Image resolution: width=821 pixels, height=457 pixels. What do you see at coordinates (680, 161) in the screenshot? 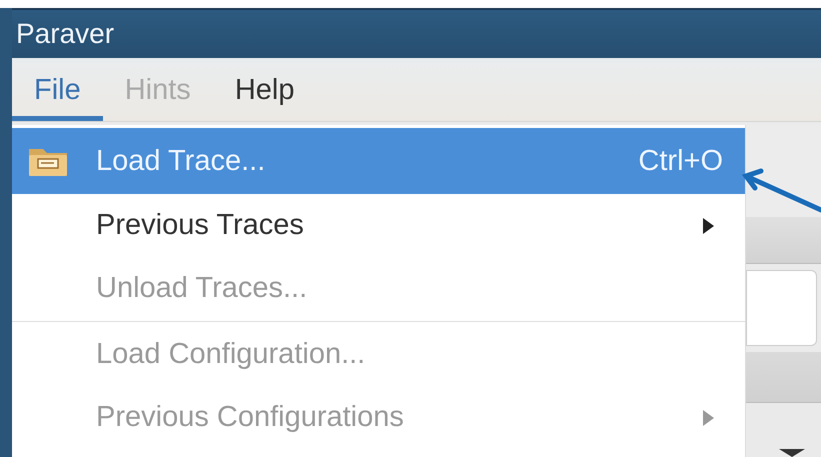
I see `shortcut-label: Ctrl+O` at bounding box center [680, 161].